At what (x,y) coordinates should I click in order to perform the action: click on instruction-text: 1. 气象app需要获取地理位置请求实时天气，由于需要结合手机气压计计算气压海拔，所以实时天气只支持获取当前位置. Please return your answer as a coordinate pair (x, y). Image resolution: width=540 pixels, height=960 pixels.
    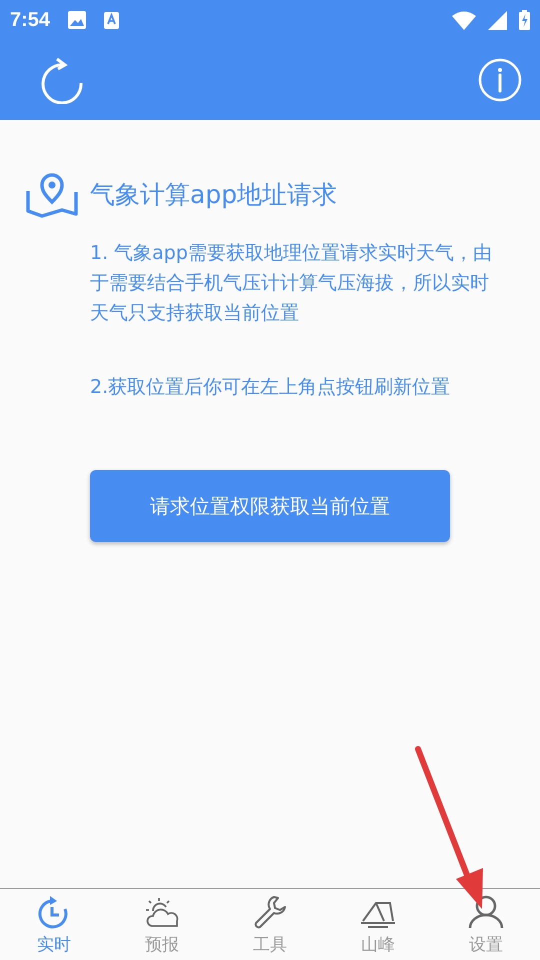
    Looking at the image, I should click on (291, 283).